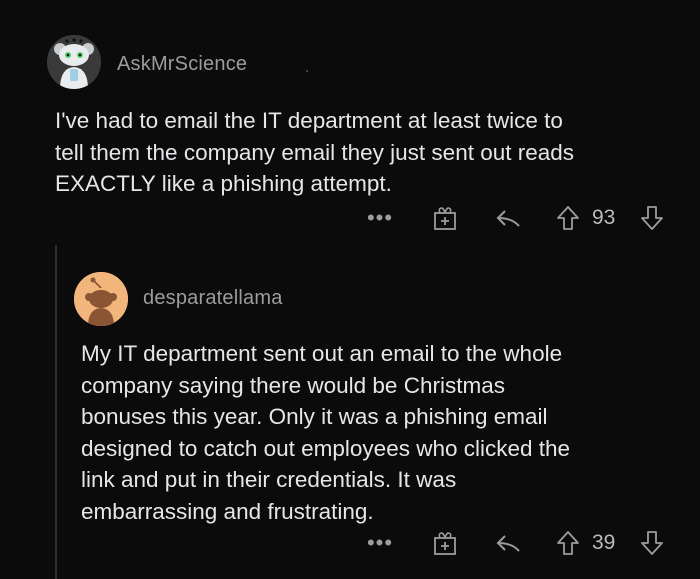  I want to click on vote-score: 93, so click(604, 217).